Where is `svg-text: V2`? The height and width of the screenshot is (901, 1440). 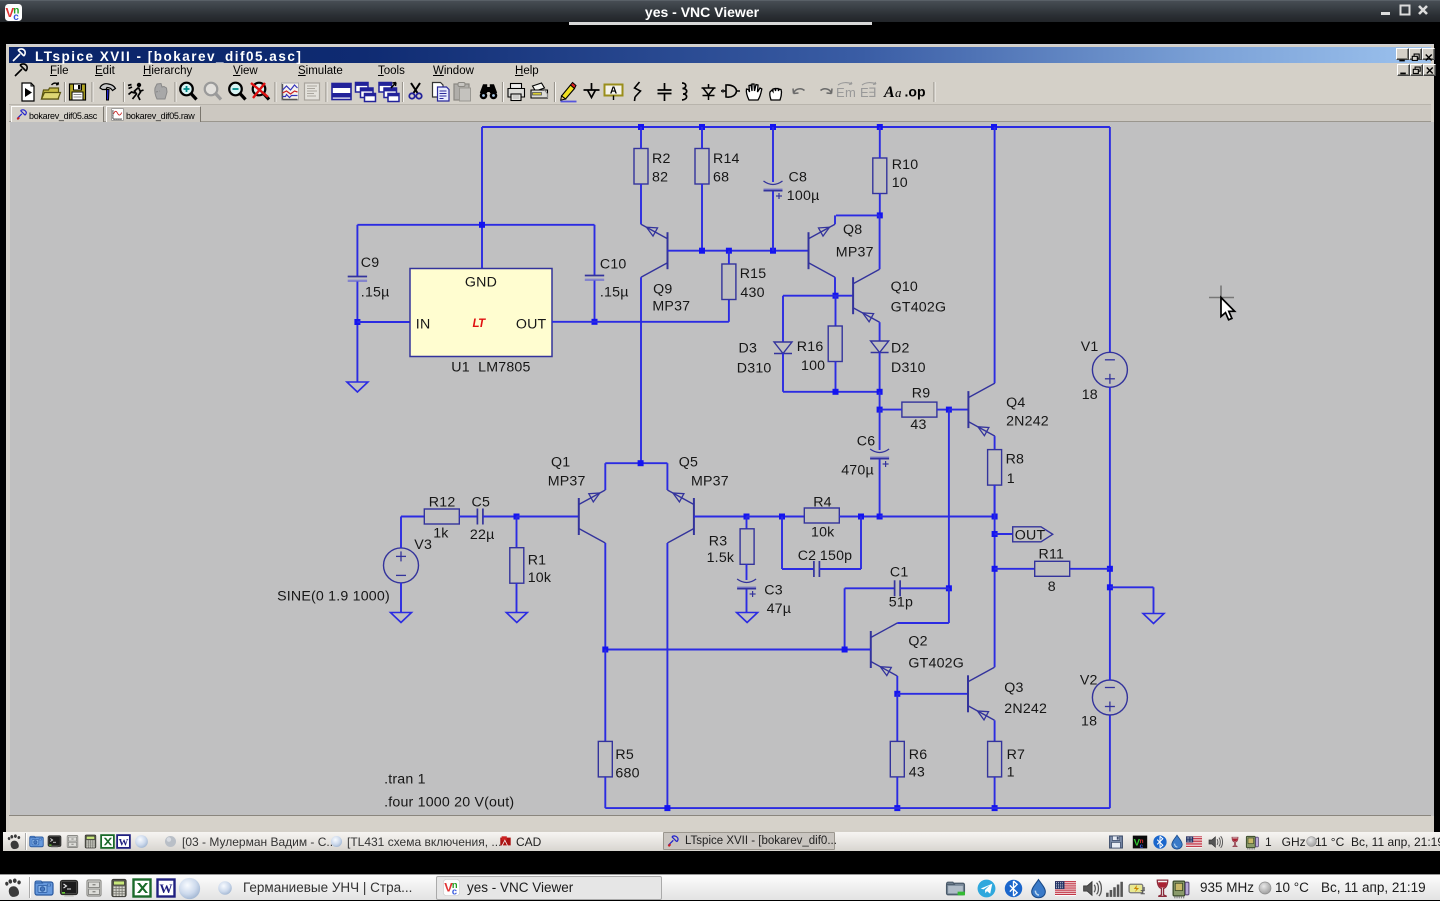
svg-text: V2 is located at coordinates (1089, 680).